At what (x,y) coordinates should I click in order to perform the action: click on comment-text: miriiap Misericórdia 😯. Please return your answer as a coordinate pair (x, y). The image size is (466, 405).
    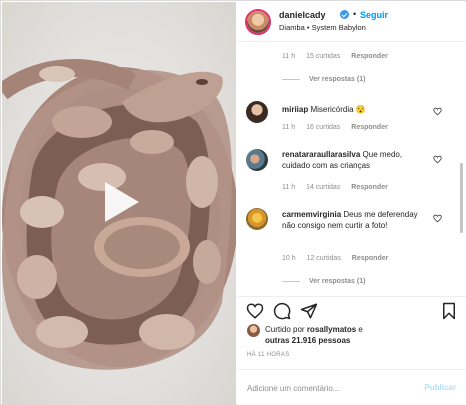
    Looking at the image, I should click on (357, 109).